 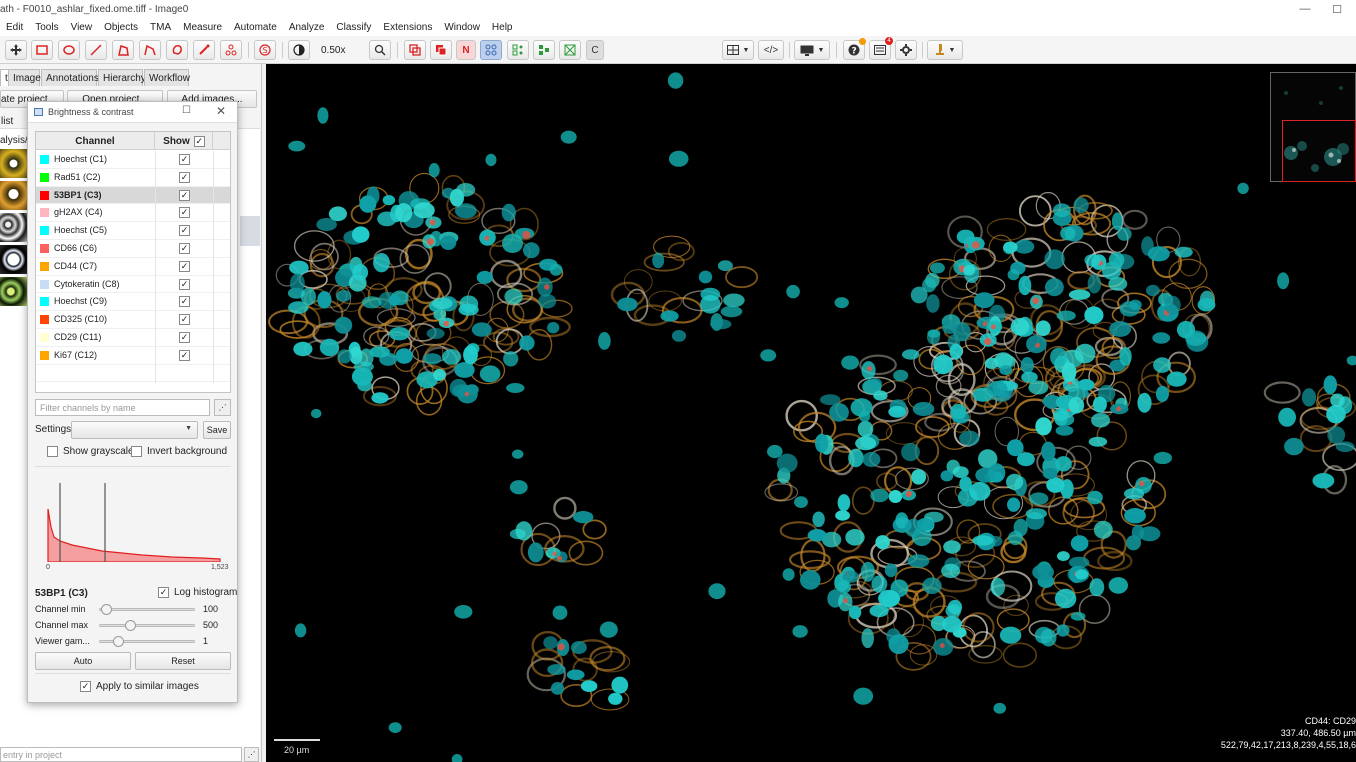 What do you see at coordinates (222, 407) in the screenshot?
I see `channel-filter-options-button: ⋰` at bounding box center [222, 407].